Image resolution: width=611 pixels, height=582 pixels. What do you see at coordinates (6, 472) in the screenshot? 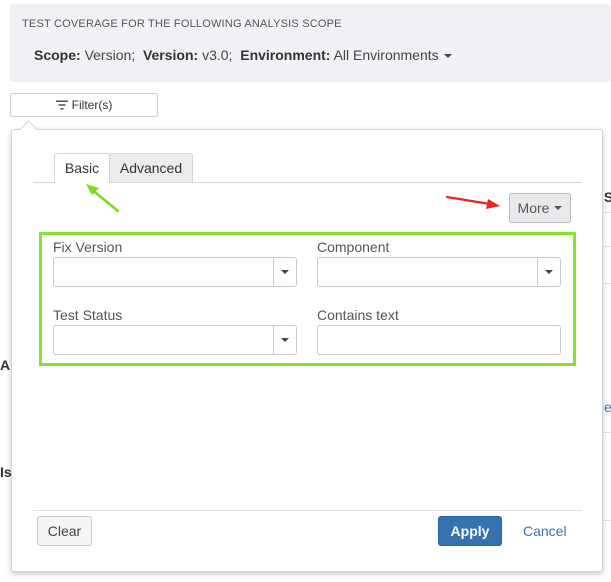
I see `background-text-fragment: Is` at bounding box center [6, 472].